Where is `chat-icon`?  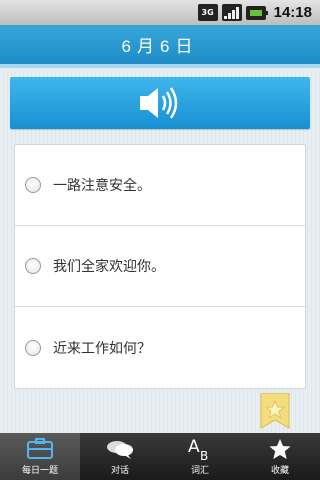 chat-icon is located at coordinates (120, 450).